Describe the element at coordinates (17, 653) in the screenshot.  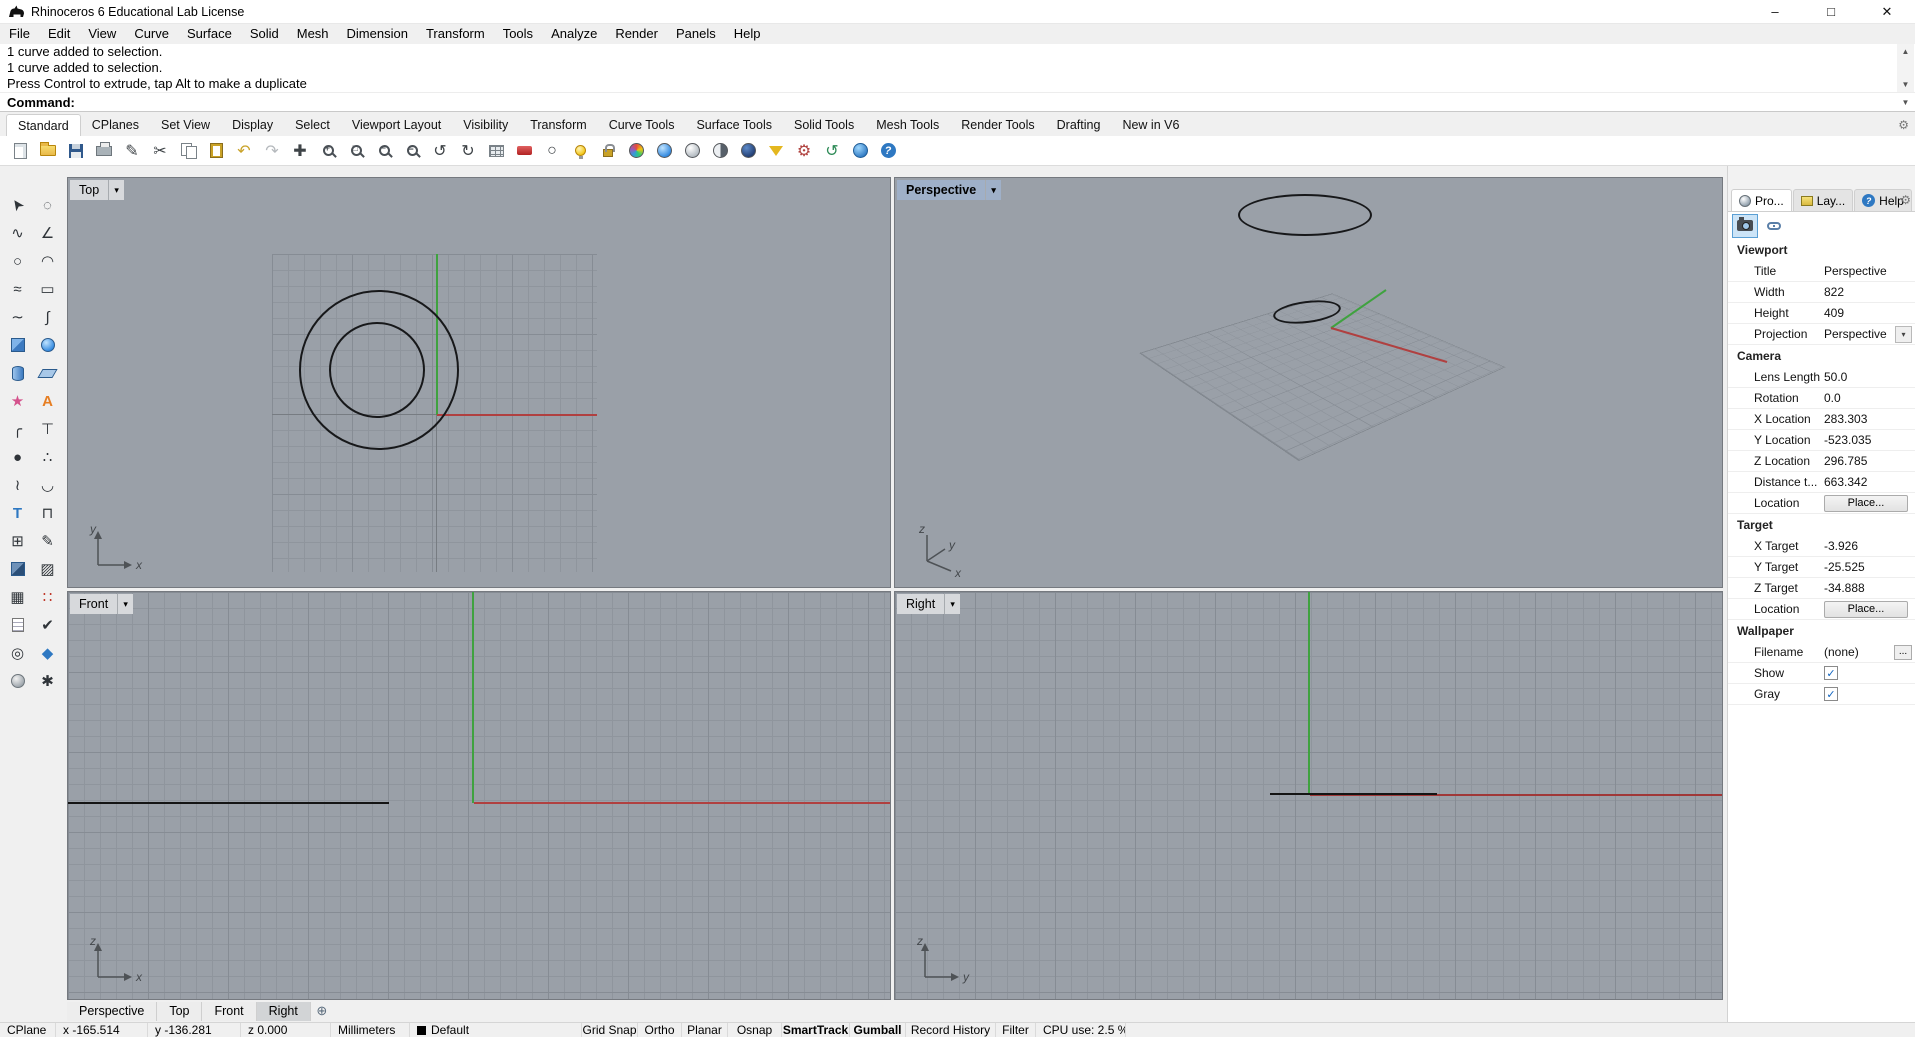
I see `tool-gumball-icon: ◎` at that location.